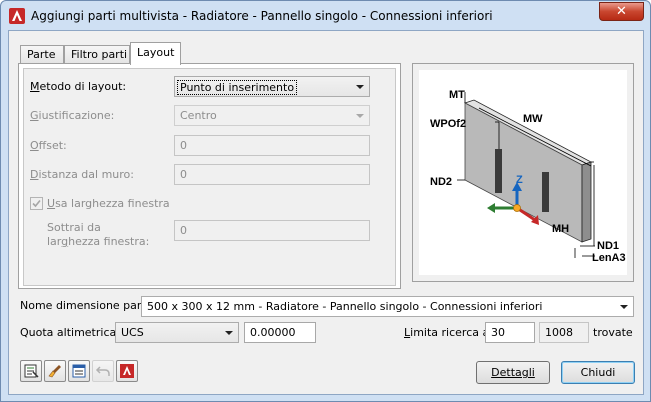  Describe the element at coordinates (586, 202) in the screenshot. I see `radiator-side-face` at that location.